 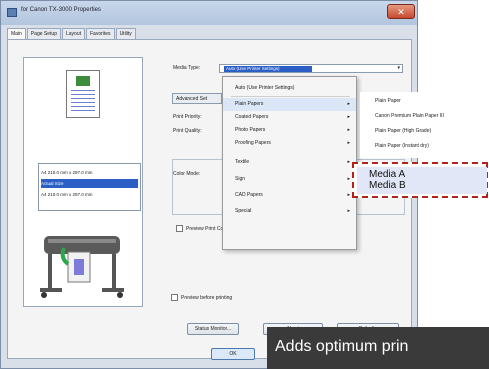 I want to click on menu-item-label: Plain Papers, so click(x=249, y=104).